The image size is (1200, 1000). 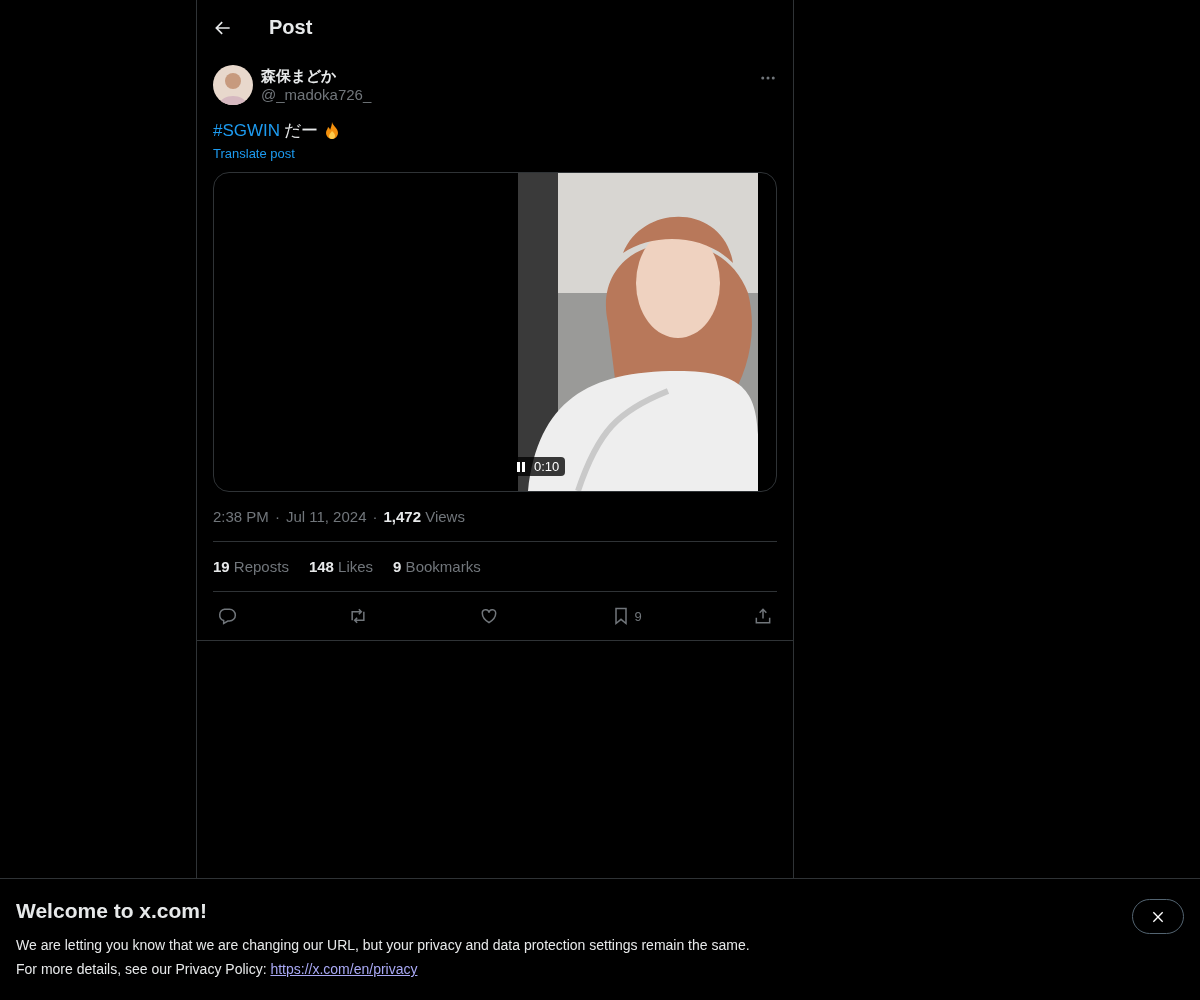 I want to click on stat-link: 148 Likes, so click(x=341, y=566).